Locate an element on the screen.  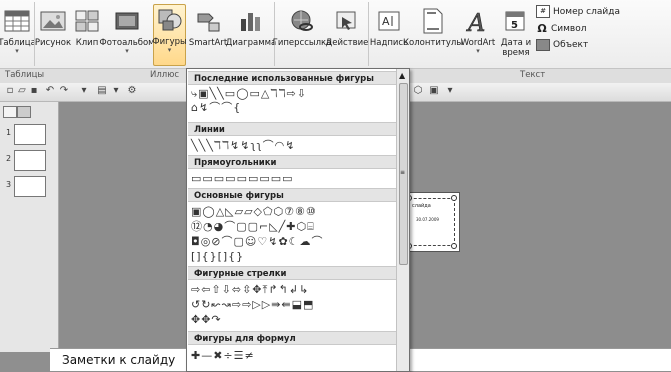
header-footer-icon is located at coordinates (433, 21).